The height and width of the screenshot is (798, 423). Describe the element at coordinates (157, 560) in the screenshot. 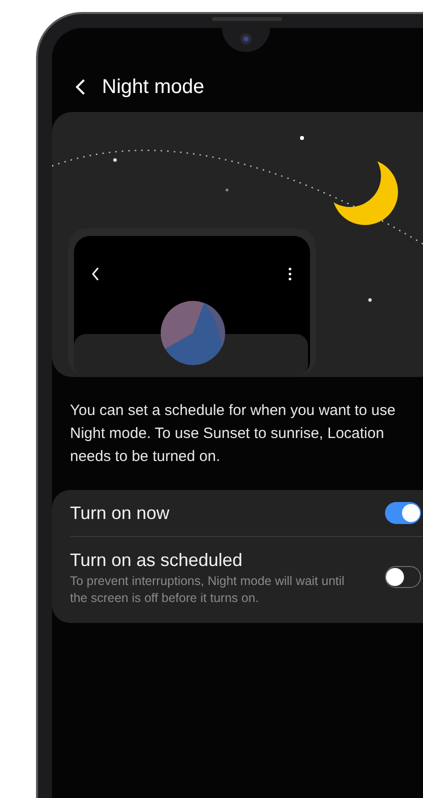

I see `setting-title: Turn on as scheduled` at that location.